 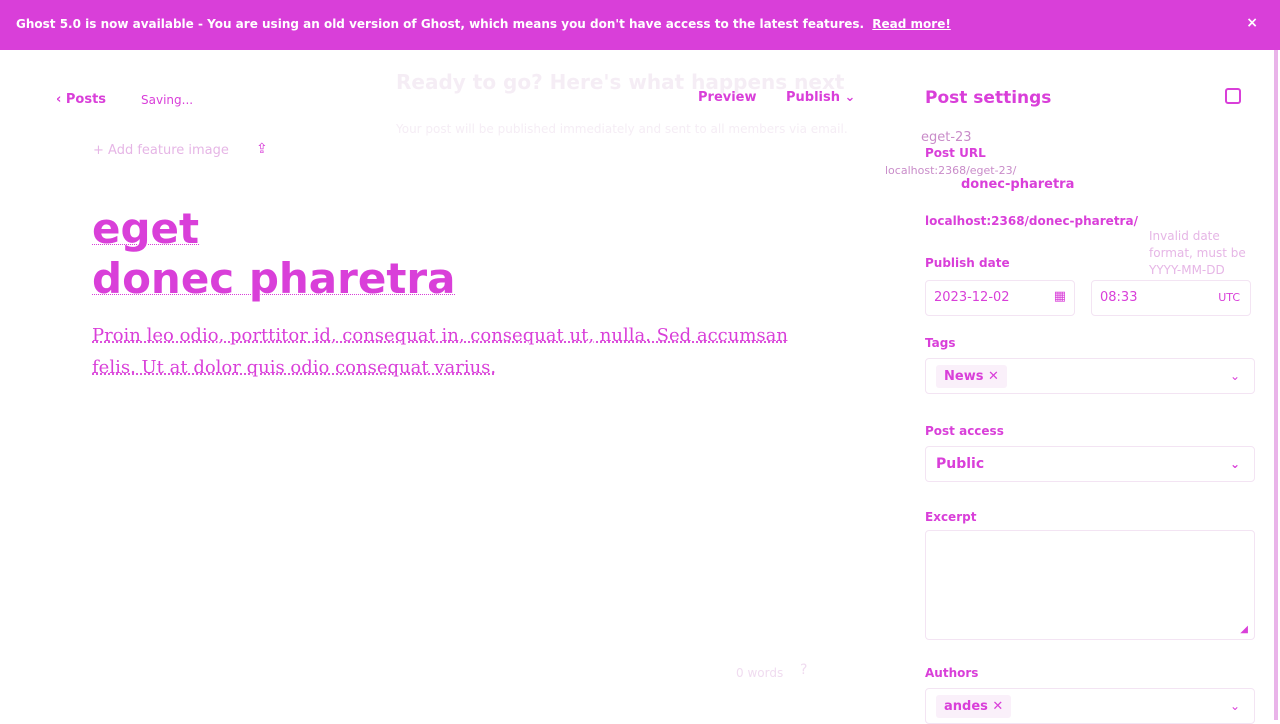 What do you see at coordinates (760, 673) in the screenshot?
I see `word-count: 0 words` at bounding box center [760, 673].